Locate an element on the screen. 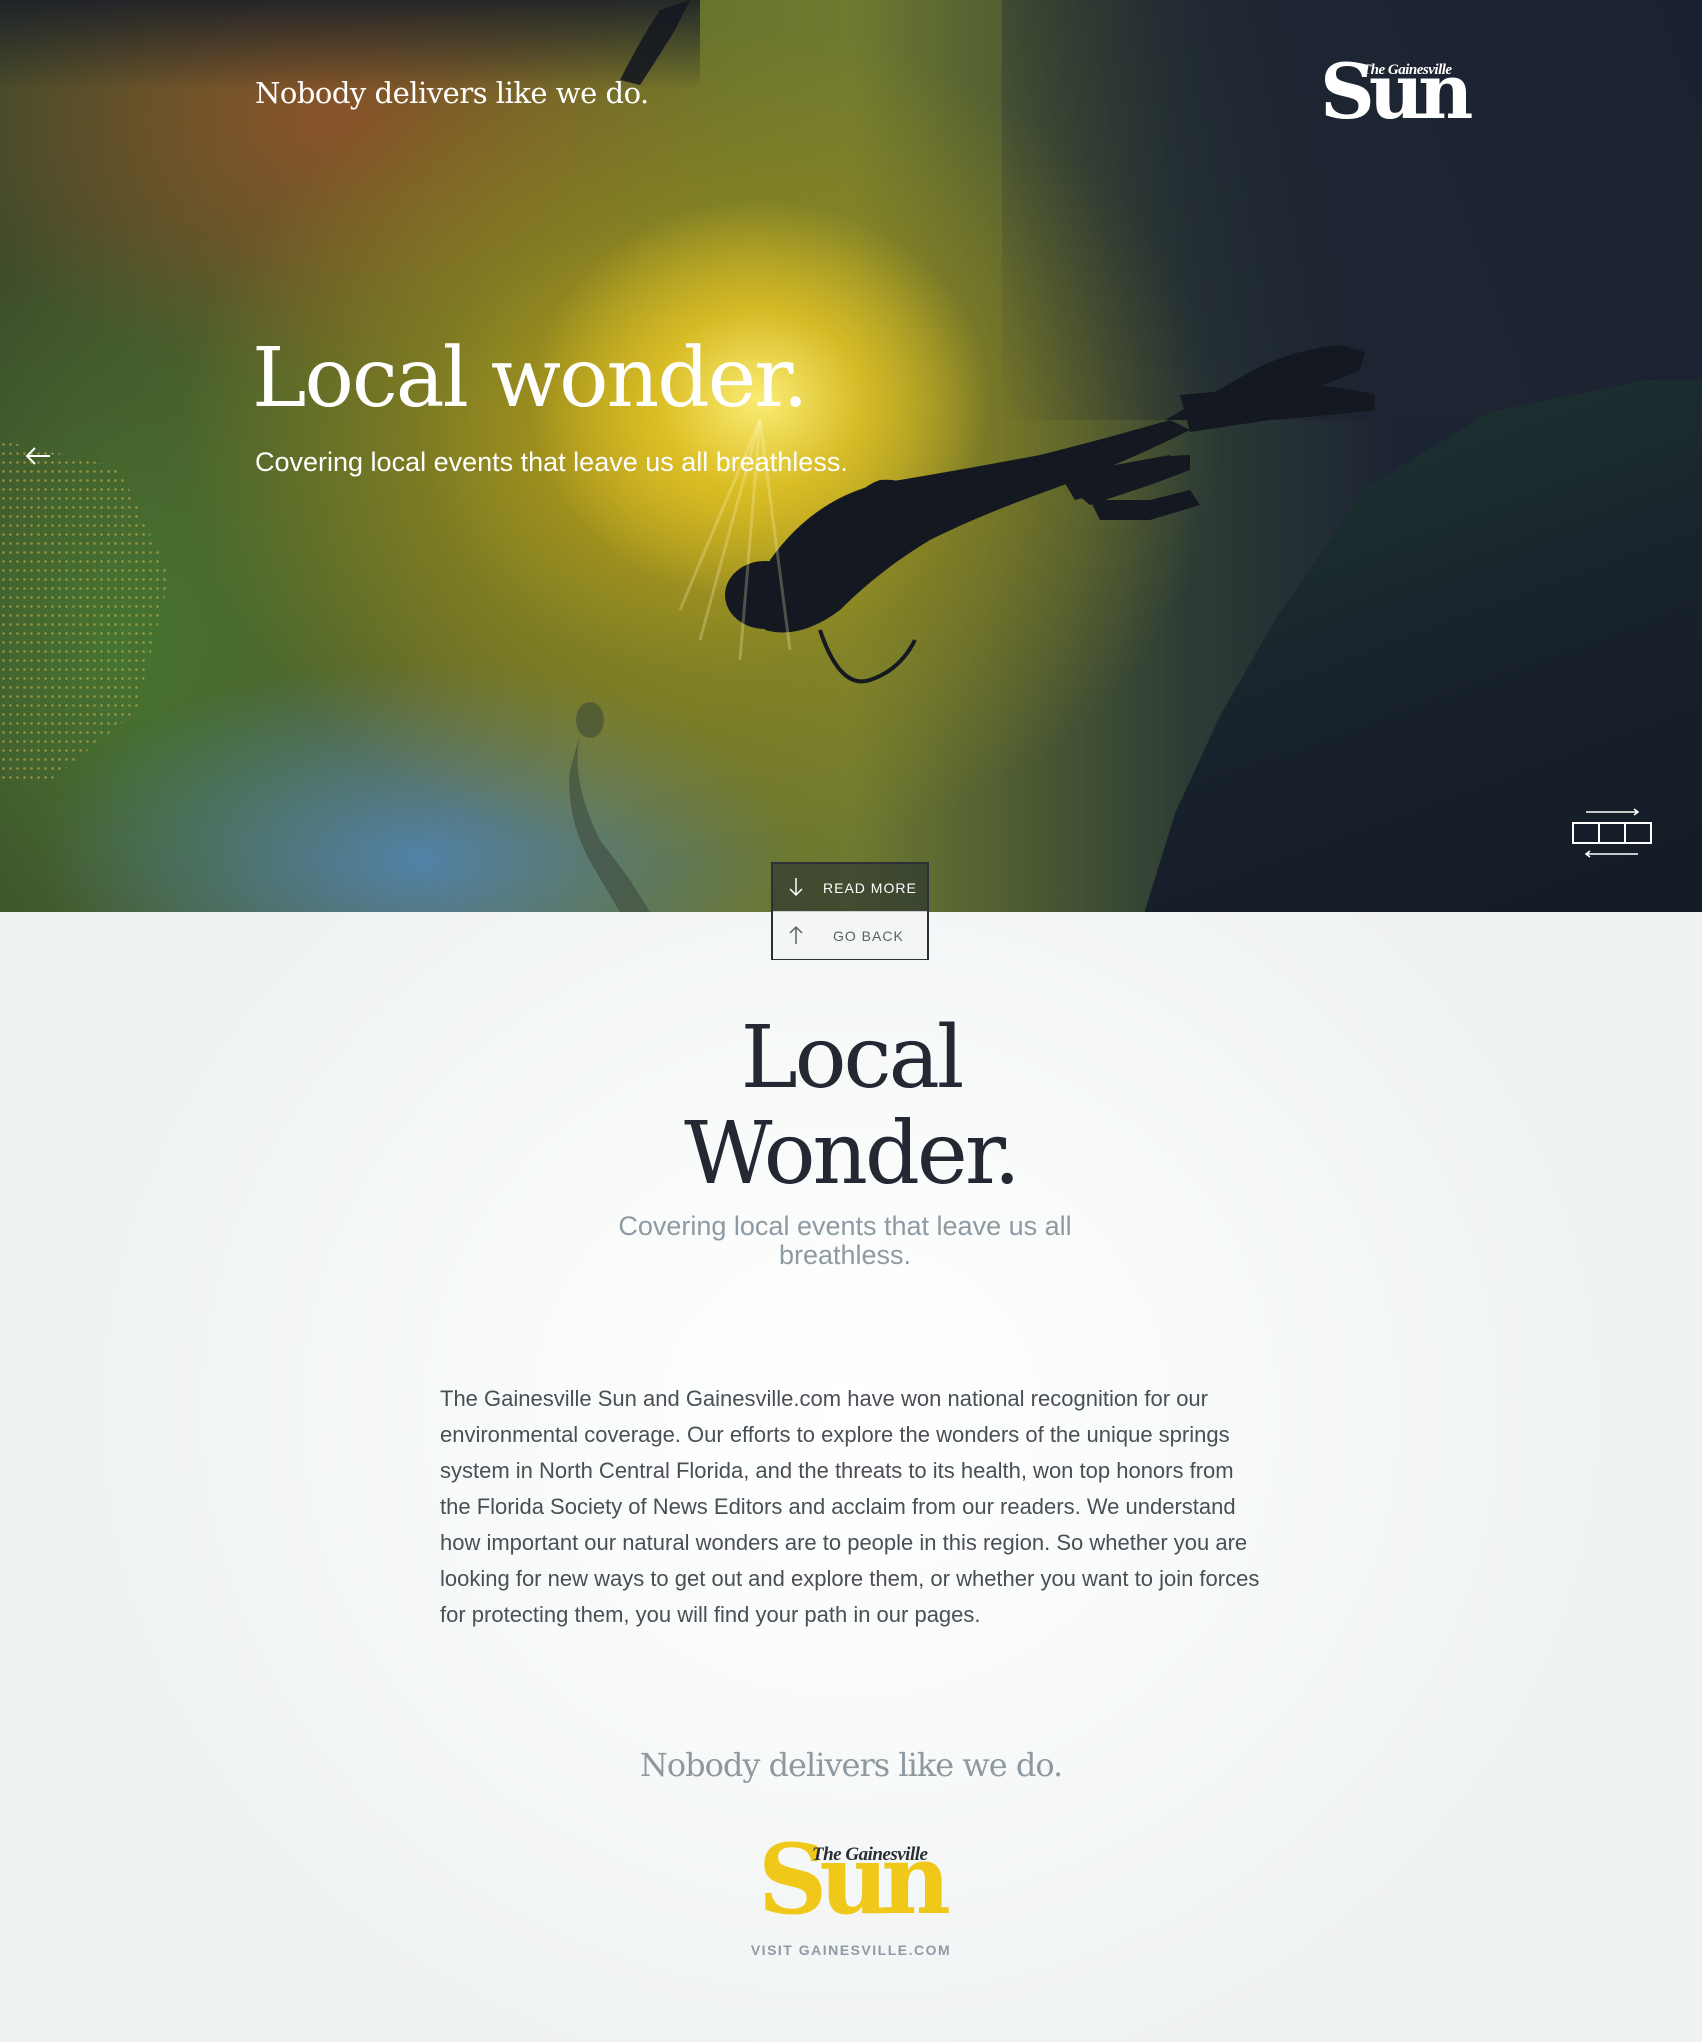 The image size is (1702, 2042). visit-gainesville-link: VISIT GAINESVILLE.COM is located at coordinates (851, 1950).